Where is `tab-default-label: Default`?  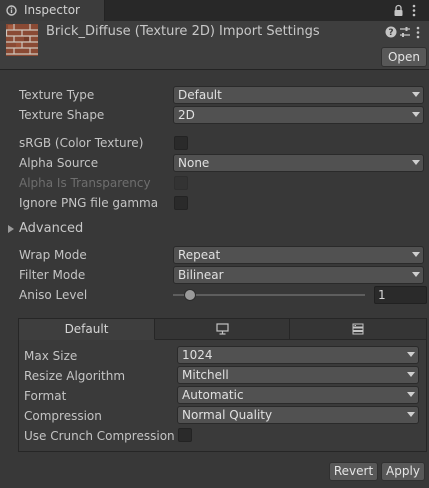
tab-default-label: Default is located at coordinates (86, 329).